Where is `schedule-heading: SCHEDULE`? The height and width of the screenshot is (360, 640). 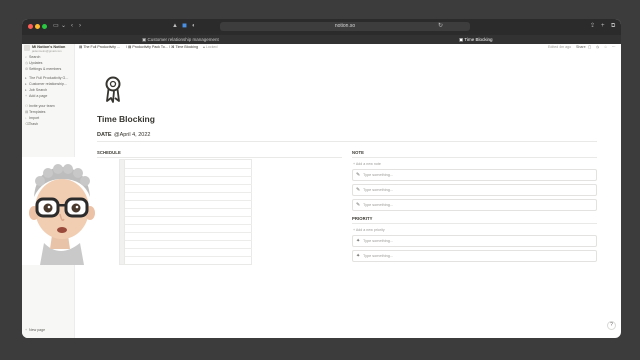
schedule-heading: SCHEDULE is located at coordinates (109, 152).